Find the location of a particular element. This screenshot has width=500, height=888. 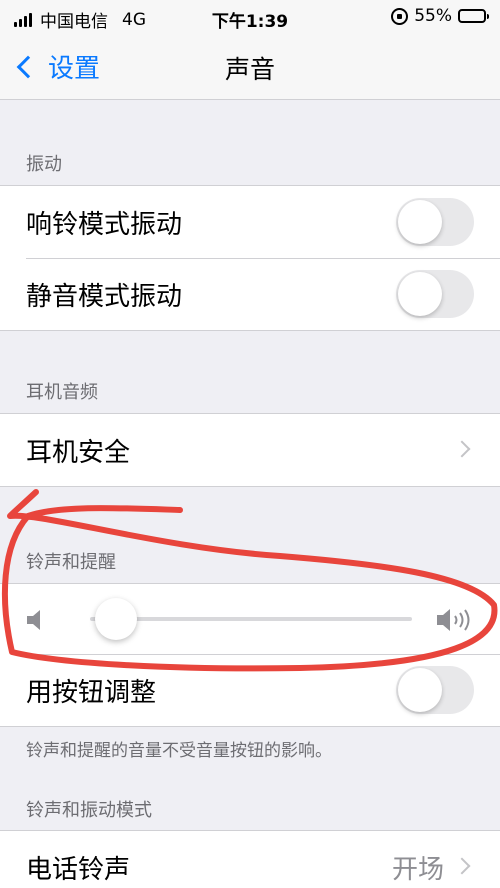

ring-vibrate-toggle is located at coordinates (435, 222).